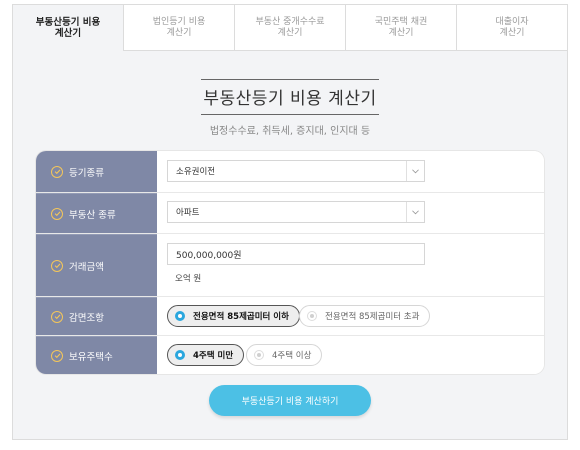 Image resolution: width=580 pixels, height=450 pixels. I want to click on houses-option-4-or-more: 4주택 이상, so click(284, 355).